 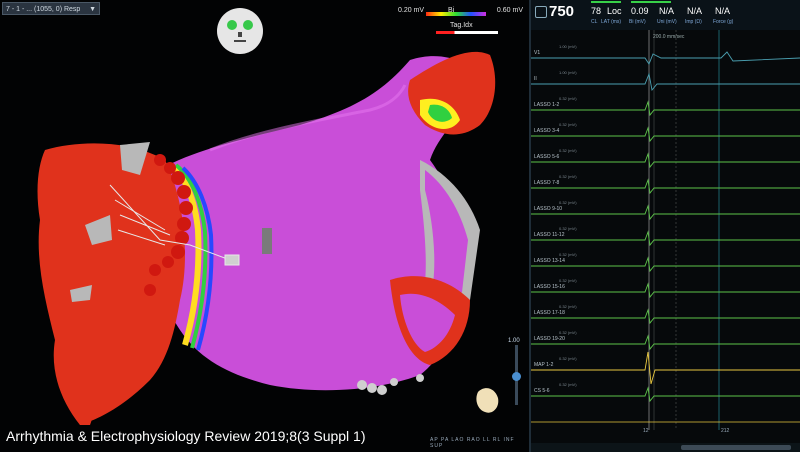 I want to click on map-selector-dropdown: 7 - 1 - ... (1055, 0) Resp ▼, so click(x=51, y=8).